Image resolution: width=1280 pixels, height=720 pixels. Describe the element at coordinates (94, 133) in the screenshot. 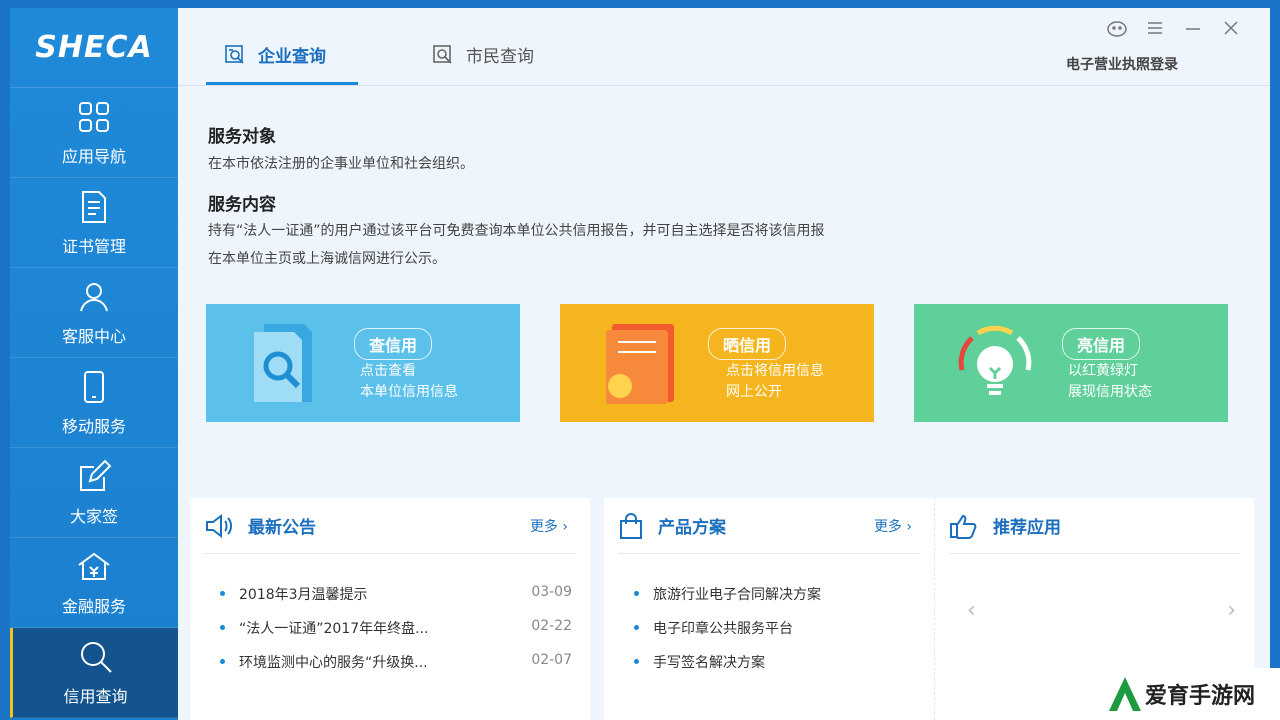

I see `sidebar-item-app-nav: 应用导航` at that location.